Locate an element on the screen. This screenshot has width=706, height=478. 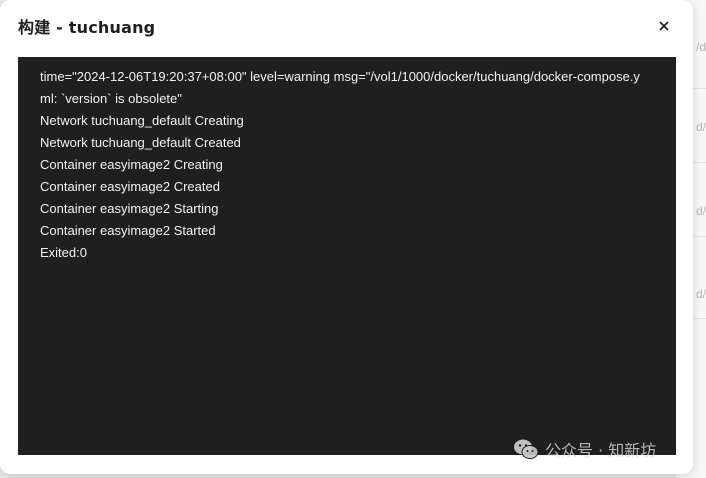
log-line: Network tuchuang_default Creating is located at coordinates (142, 120).